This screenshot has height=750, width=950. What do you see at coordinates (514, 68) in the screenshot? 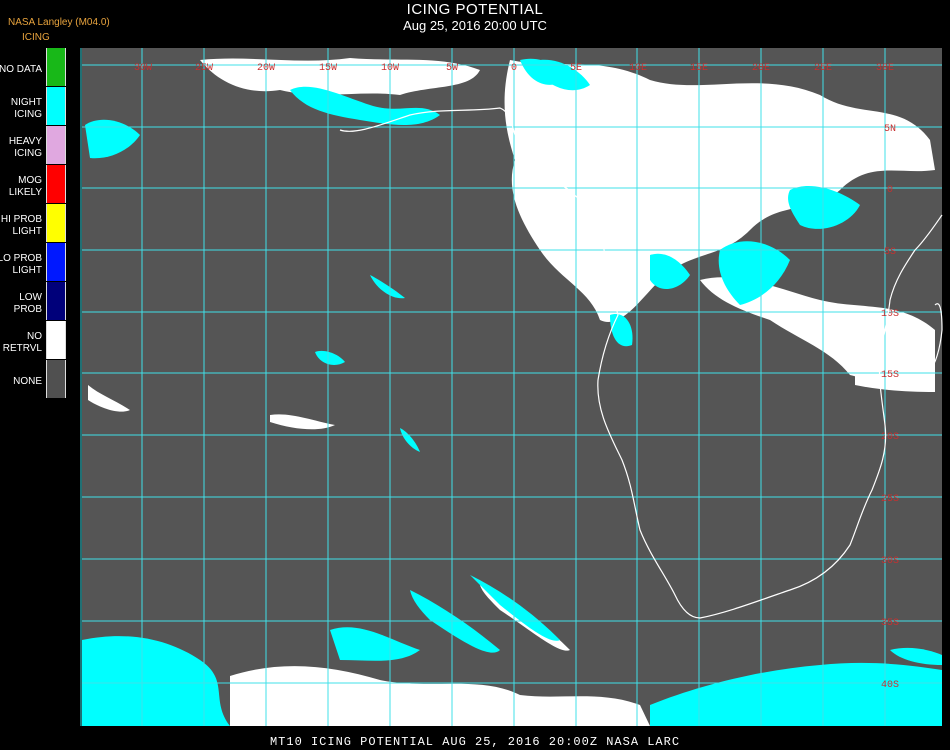
I see `longitude-label: 0` at bounding box center [514, 68].